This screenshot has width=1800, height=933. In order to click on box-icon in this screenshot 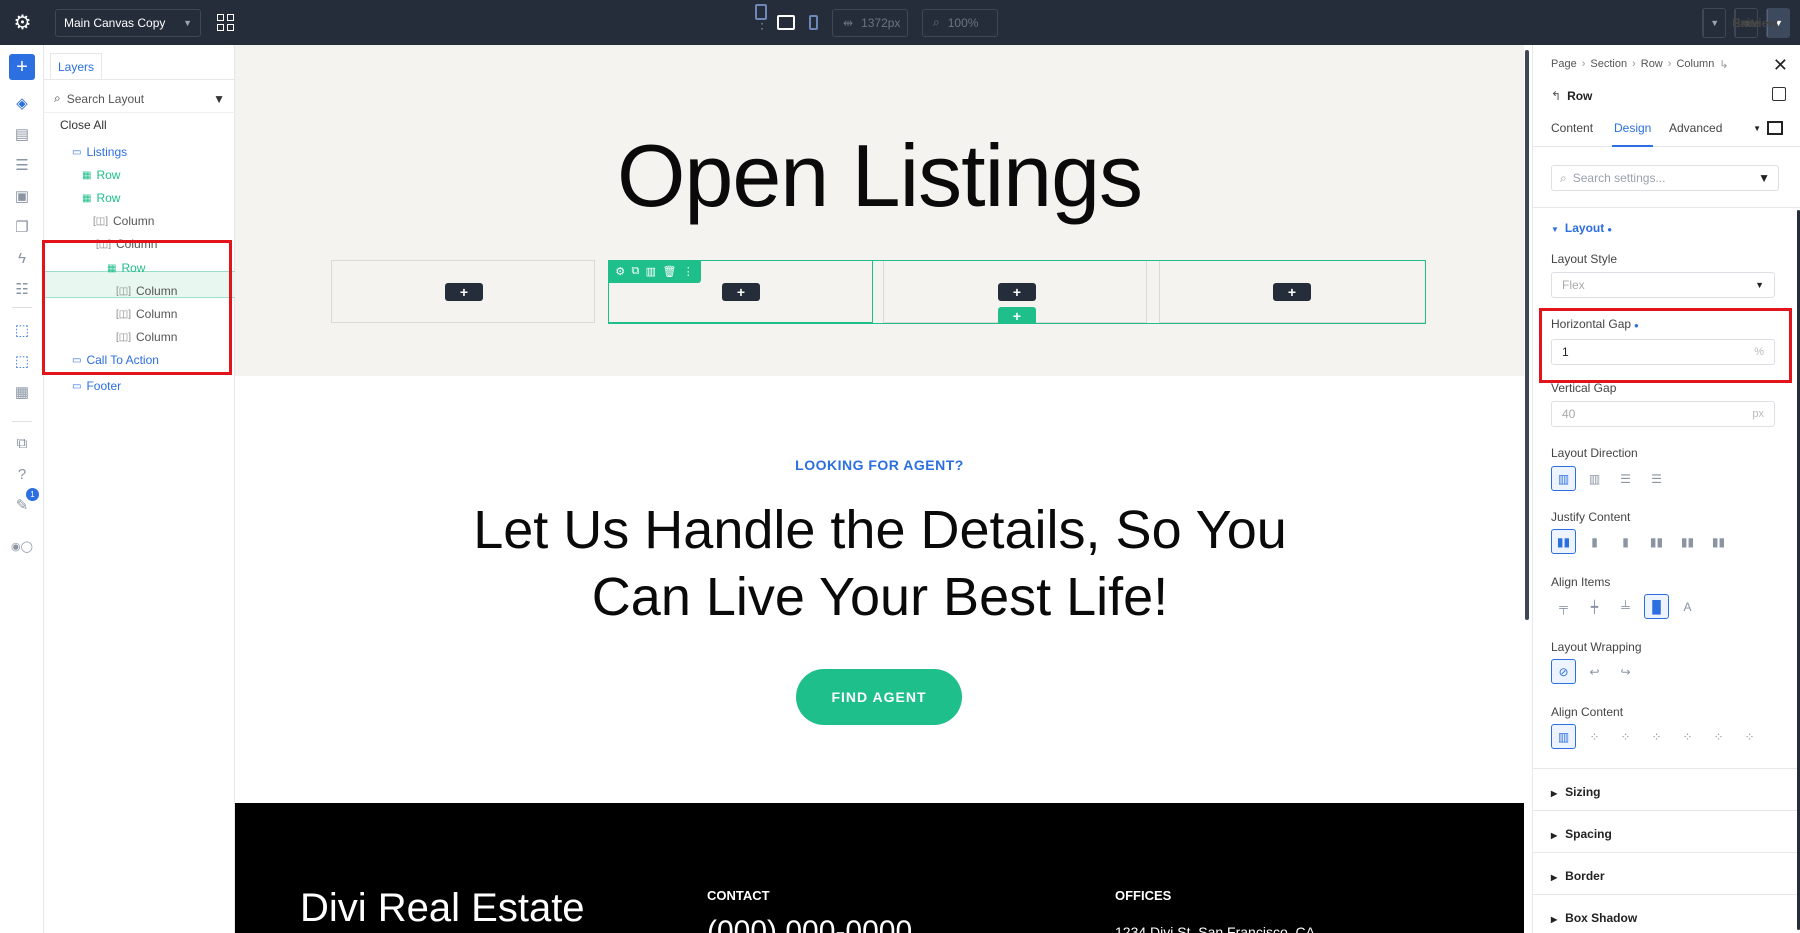, I will do `click(1775, 128)`.